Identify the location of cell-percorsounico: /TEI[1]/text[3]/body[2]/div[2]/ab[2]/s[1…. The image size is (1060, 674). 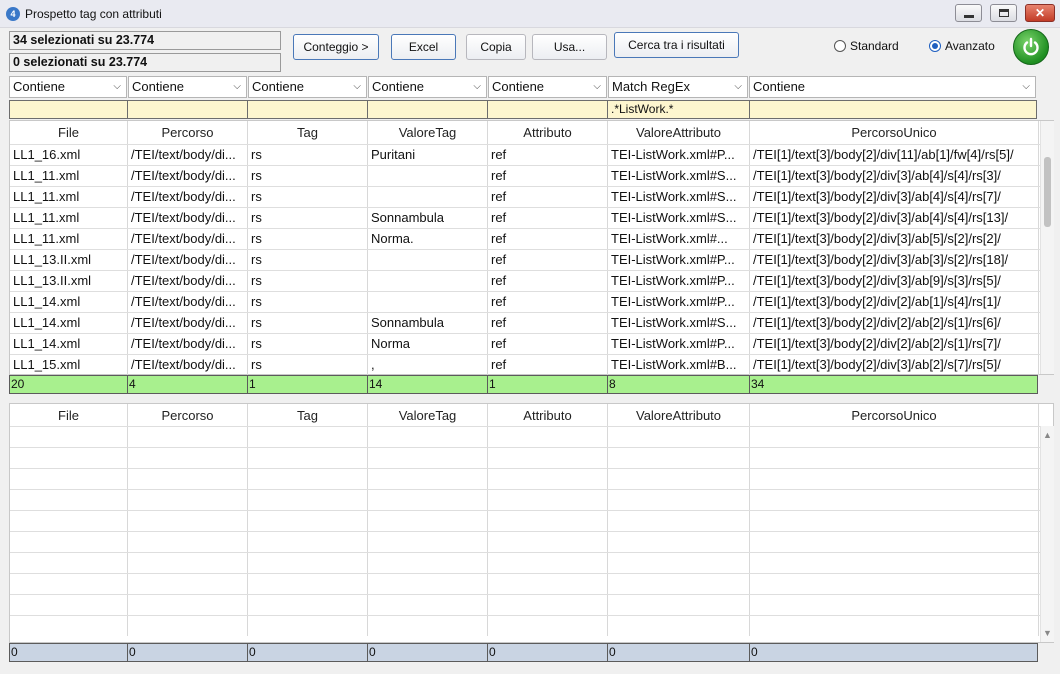
(894, 344).